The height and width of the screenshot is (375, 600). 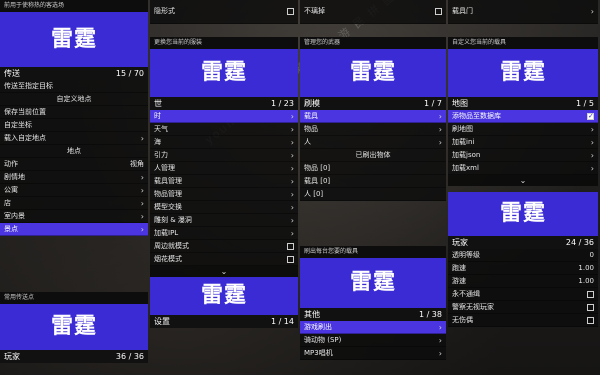 I want to click on menu-item: 烟花模式, so click(x=224, y=259).